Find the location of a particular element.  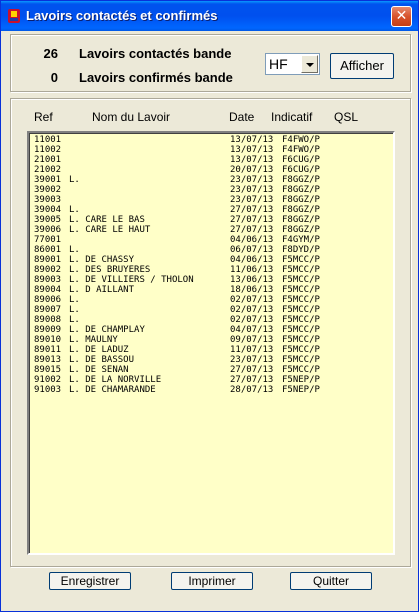

list-item: 89009 L. DE CHAMPLAY 04/07/13 F5MCC/P is located at coordinates (211, 330).